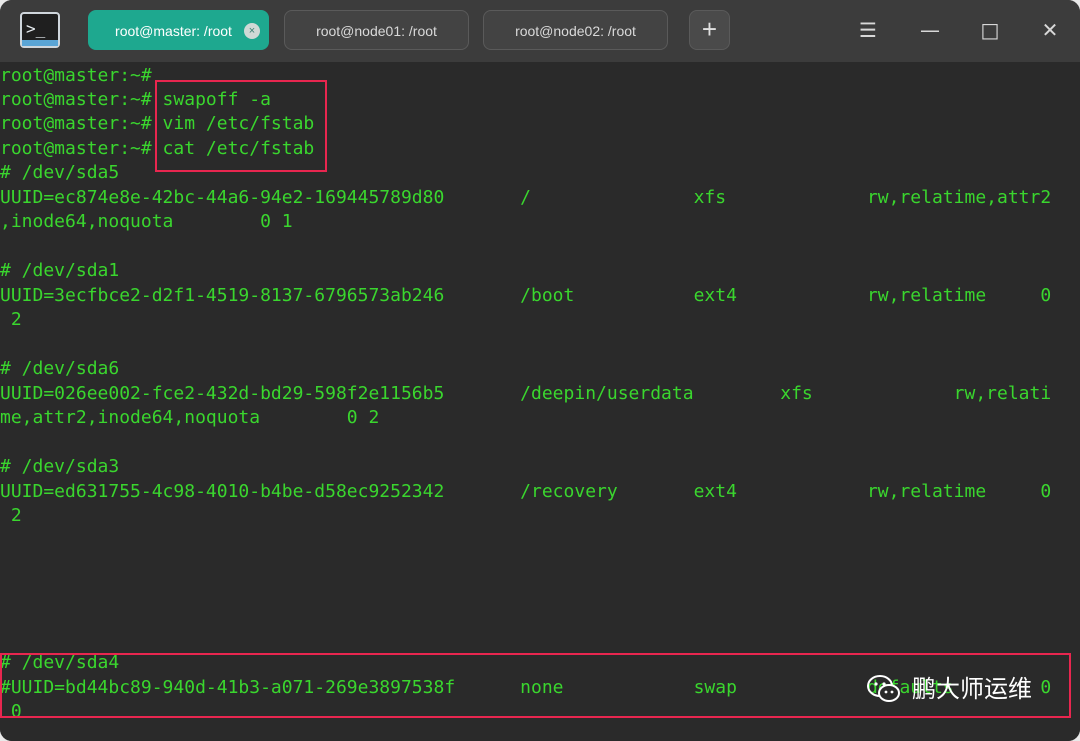 The width and height of the screenshot is (1080, 741). Describe the element at coordinates (241, 126) in the screenshot. I see `commands-highlight-box` at that location.